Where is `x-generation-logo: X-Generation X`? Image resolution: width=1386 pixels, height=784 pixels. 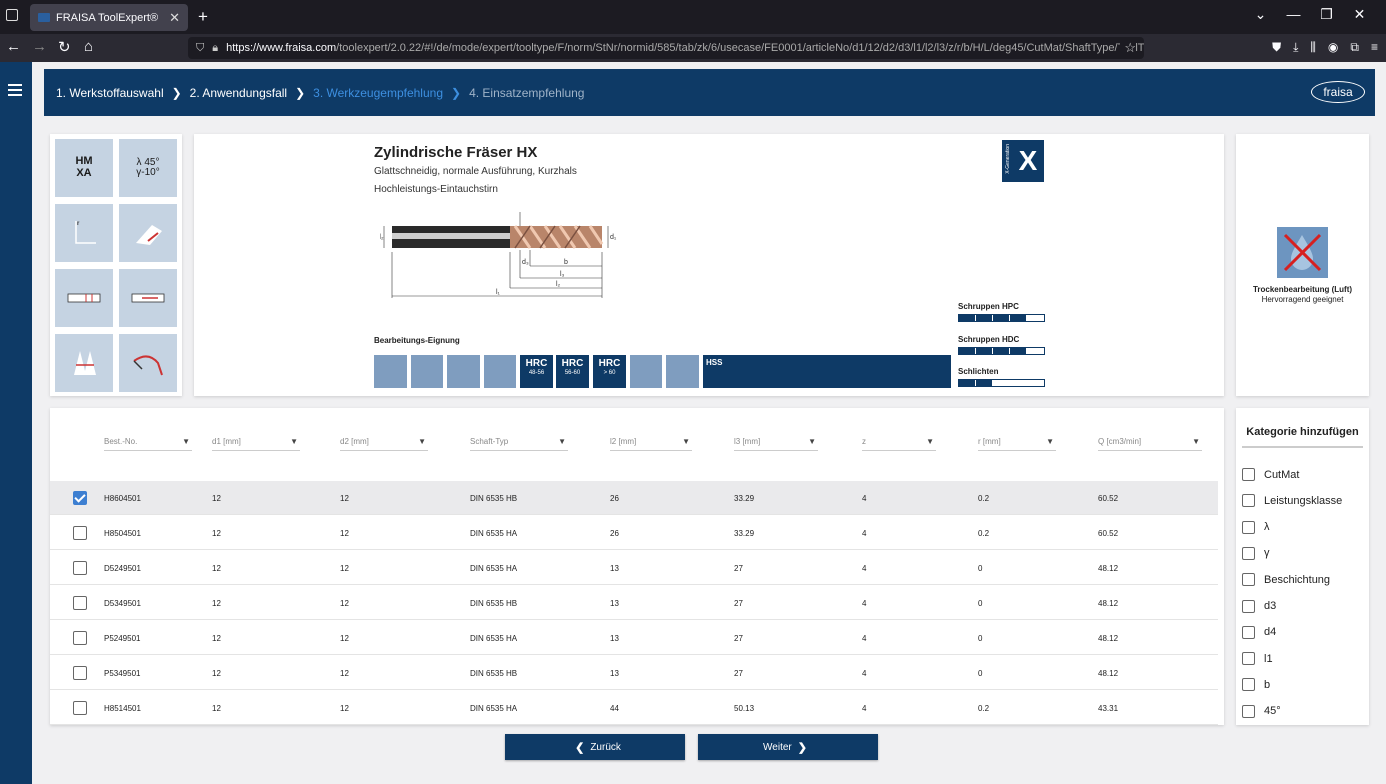 x-generation-logo: X-Generation X is located at coordinates (1023, 161).